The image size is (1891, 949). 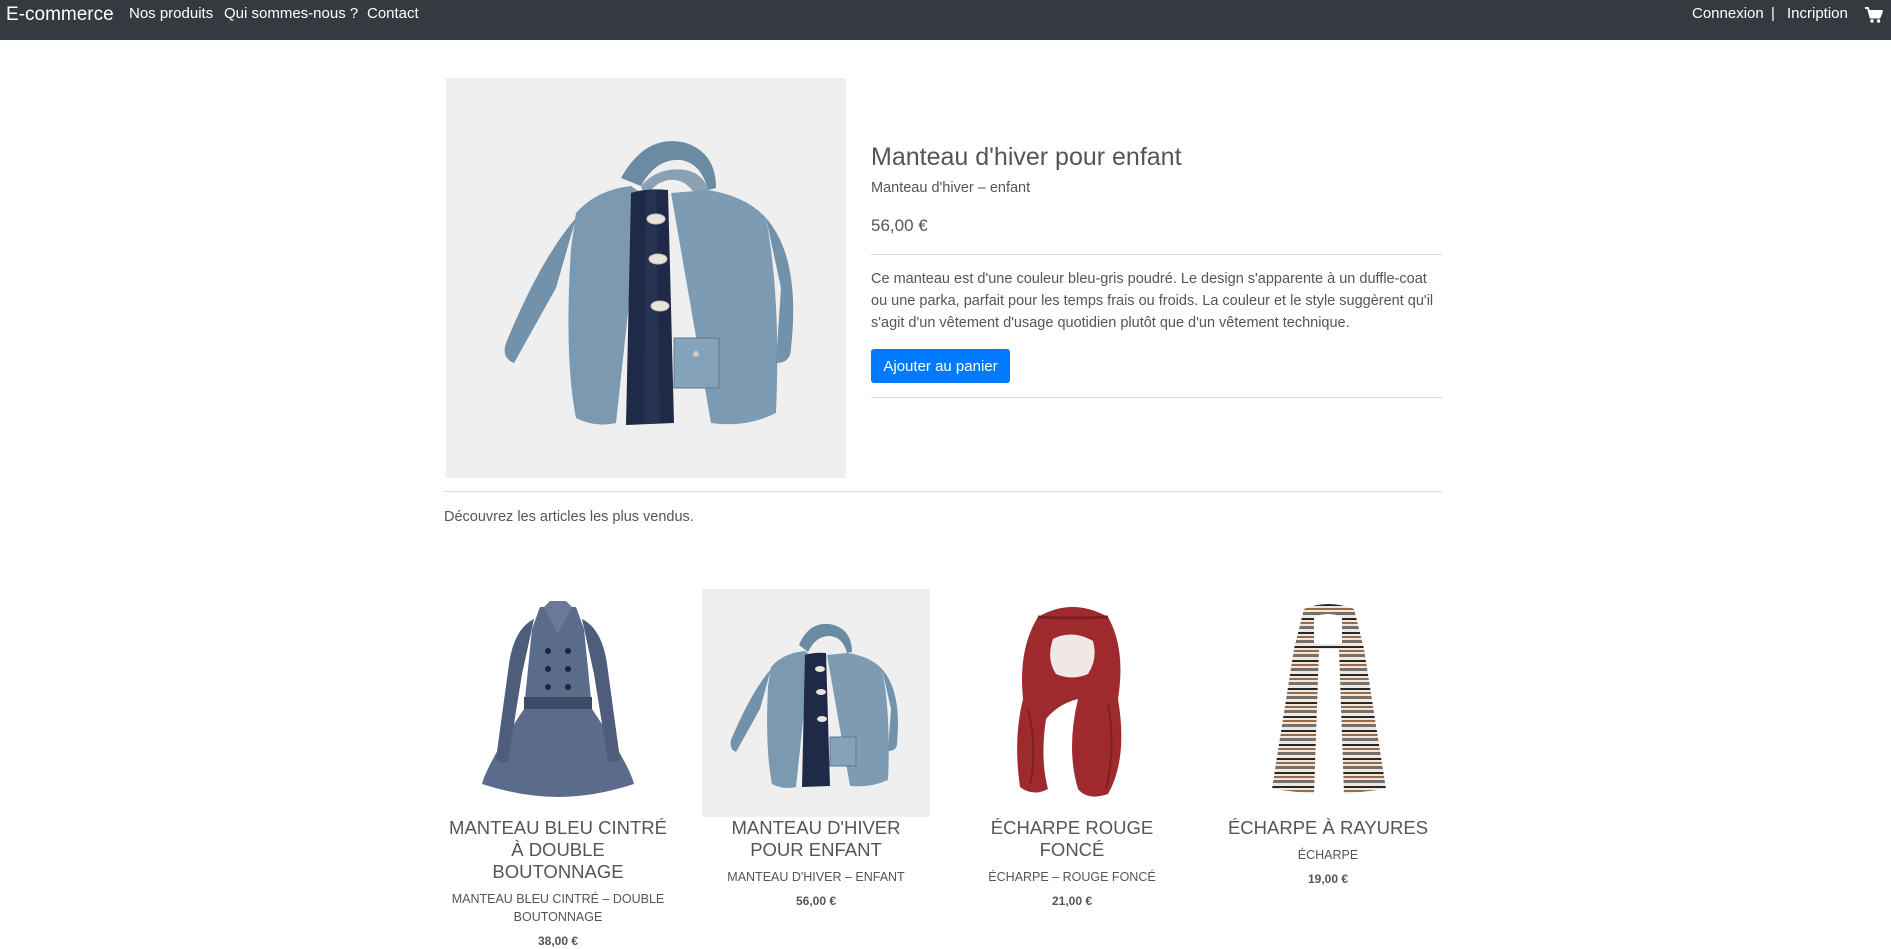 What do you see at coordinates (1728, 14) in the screenshot?
I see `login-link: Connexion` at bounding box center [1728, 14].